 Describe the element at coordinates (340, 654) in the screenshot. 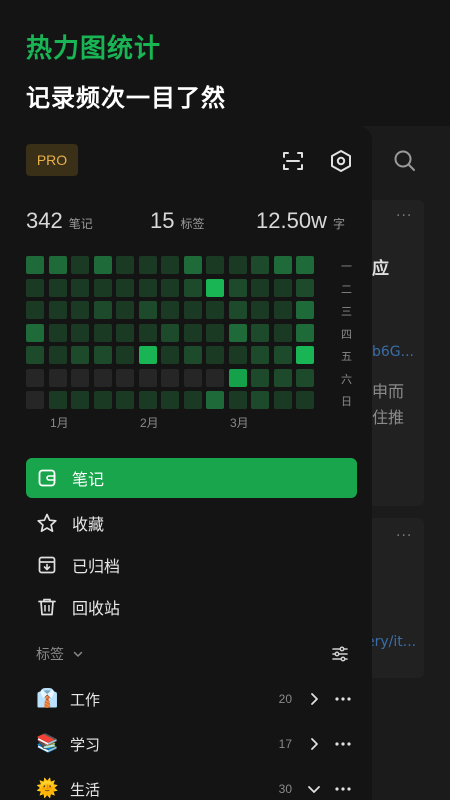

I see `filter-sliders-icon` at that location.